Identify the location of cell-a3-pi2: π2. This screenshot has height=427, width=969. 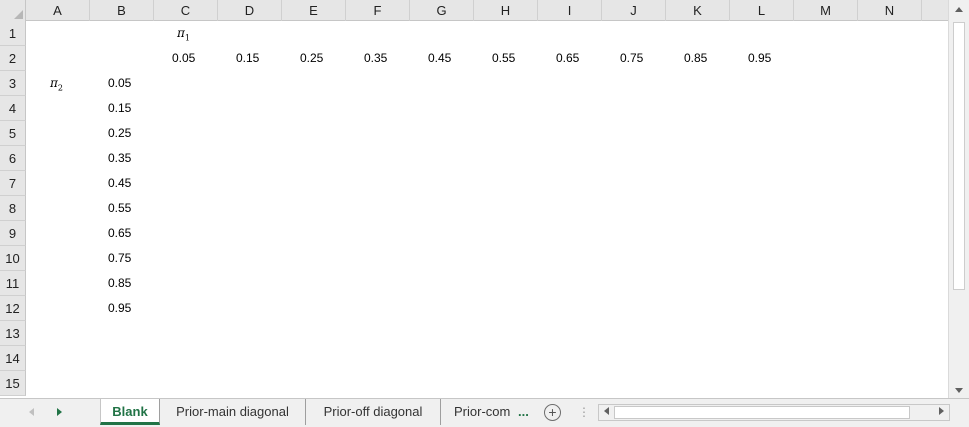
(70, 83).